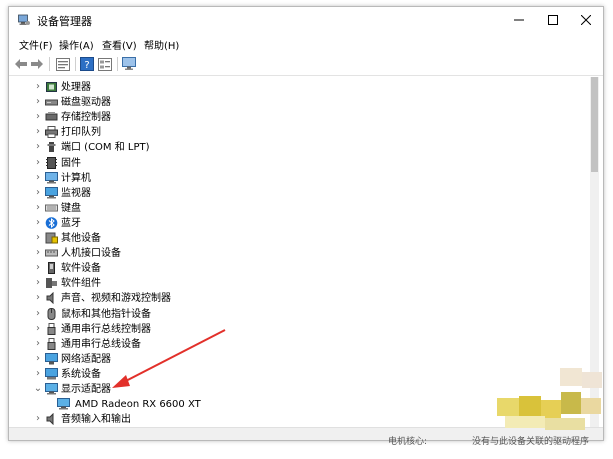 The image size is (613, 459). I want to click on tree-item-label: 键盘, so click(71, 208).